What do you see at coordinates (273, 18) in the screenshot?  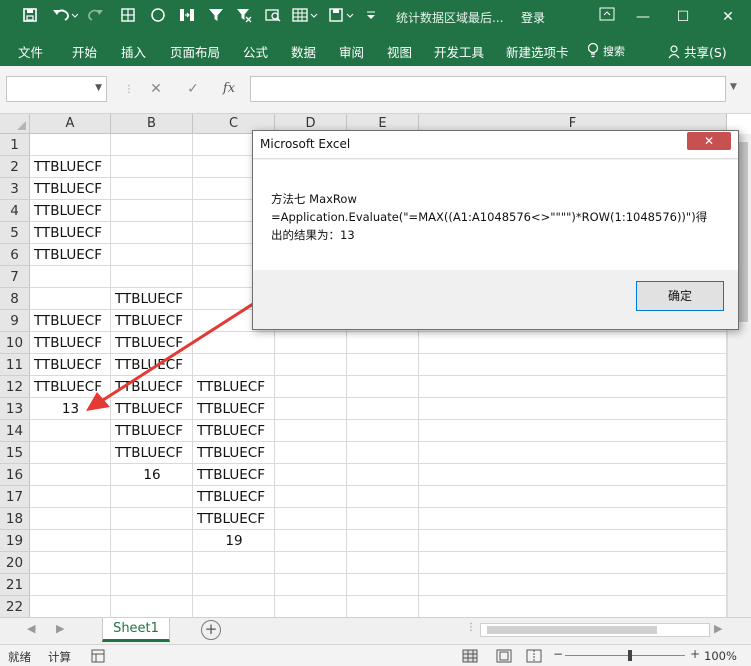 I see `find-icon` at bounding box center [273, 18].